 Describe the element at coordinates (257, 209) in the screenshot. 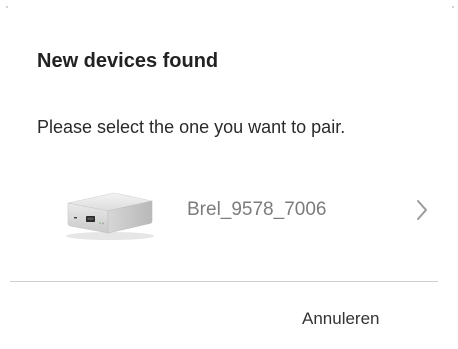

I see `device-name: Brel_9578_7006` at that location.